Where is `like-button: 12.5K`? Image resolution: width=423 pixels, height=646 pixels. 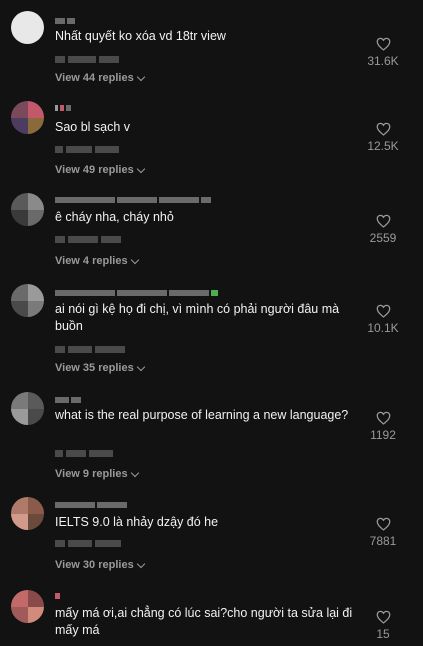 like-button: 12.5K is located at coordinates (383, 137).